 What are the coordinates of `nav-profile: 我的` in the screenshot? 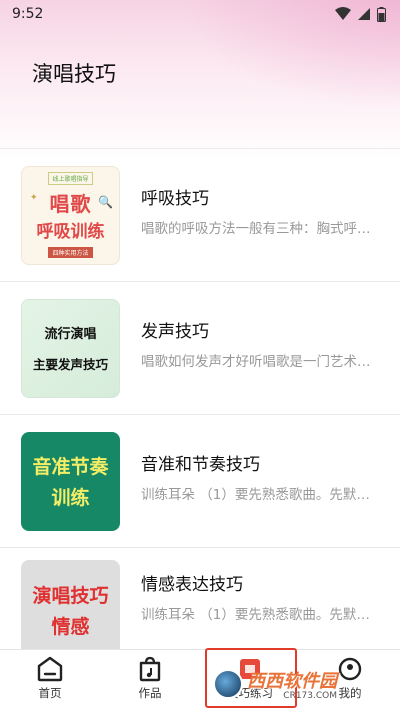 It's located at (350, 678).